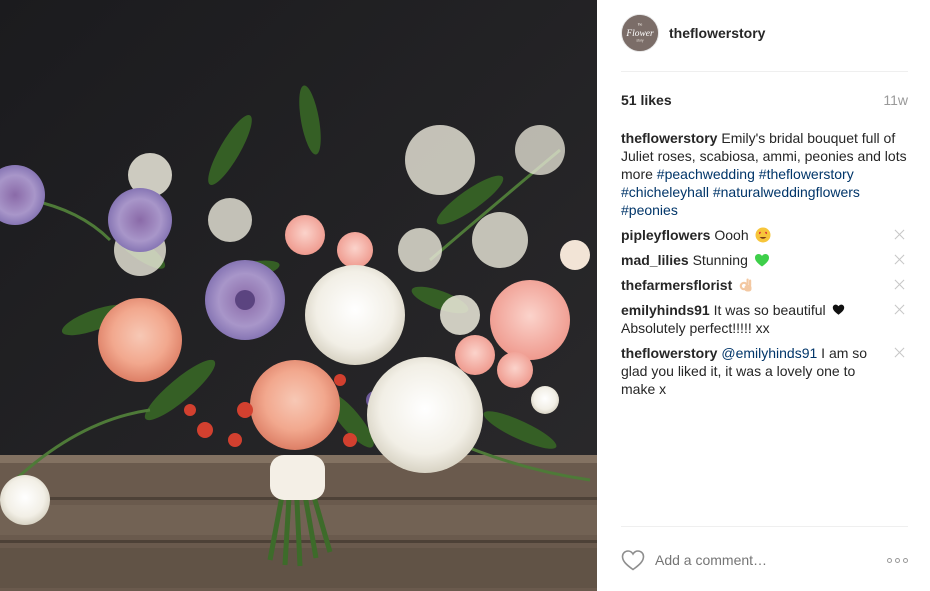  I want to click on green-heart-emoji-icon, so click(761, 260).